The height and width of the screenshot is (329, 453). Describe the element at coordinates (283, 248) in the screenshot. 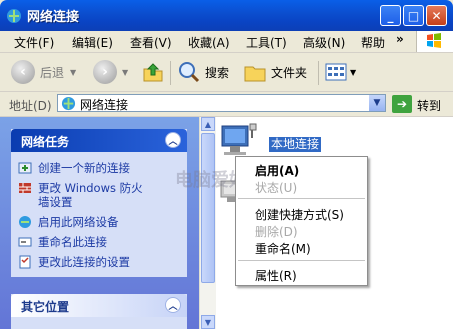

I see `menu-item-rename: 重命名(M)` at that location.